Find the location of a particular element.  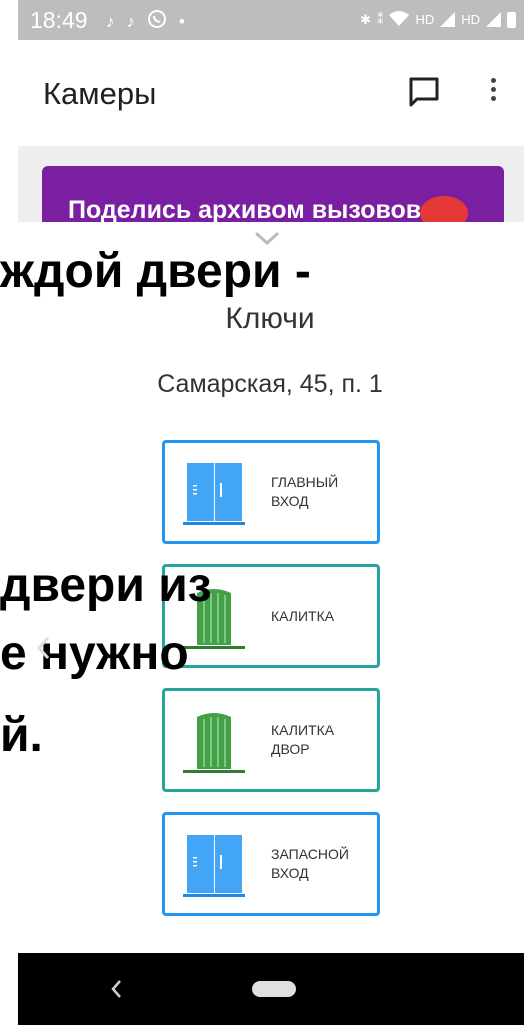

back-icon is located at coordinates (116, 989).